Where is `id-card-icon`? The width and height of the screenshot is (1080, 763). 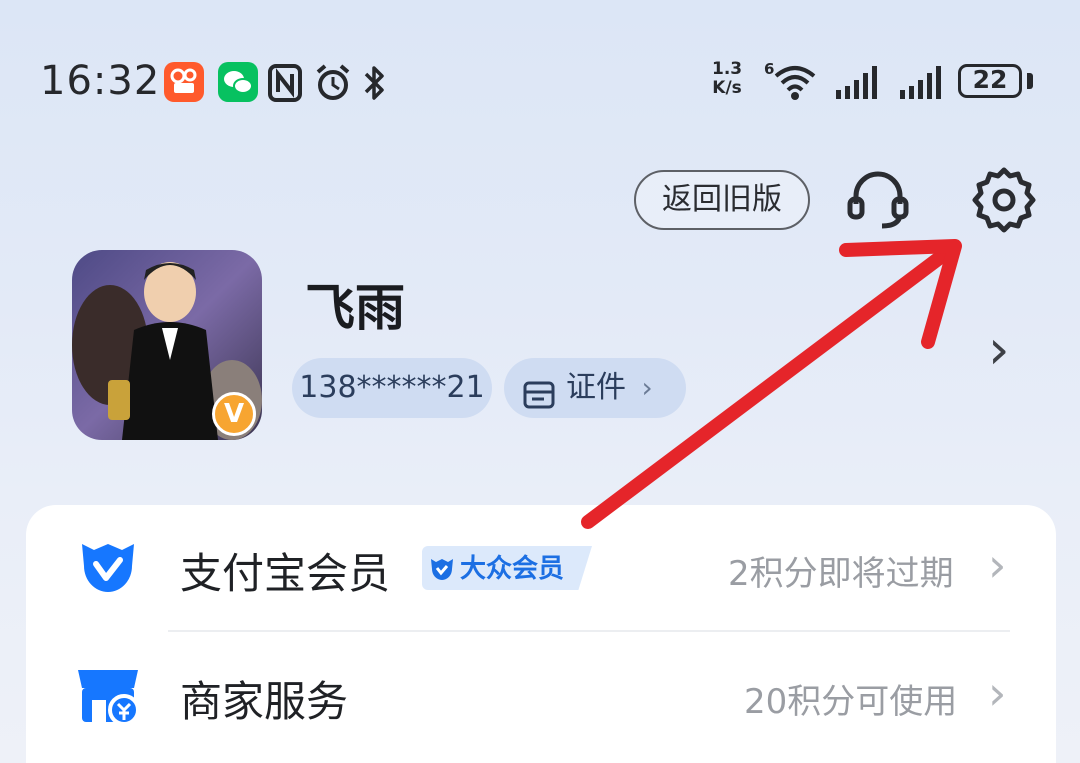 id-card-icon is located at coordinates (539, 390).